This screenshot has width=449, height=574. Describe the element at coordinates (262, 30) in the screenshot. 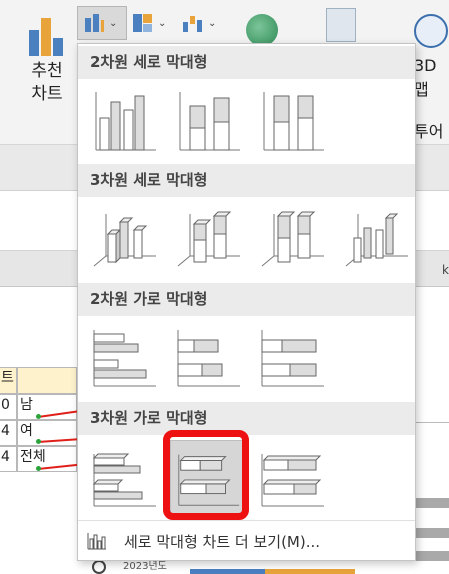

I see `maps-globe-icon` at that location.